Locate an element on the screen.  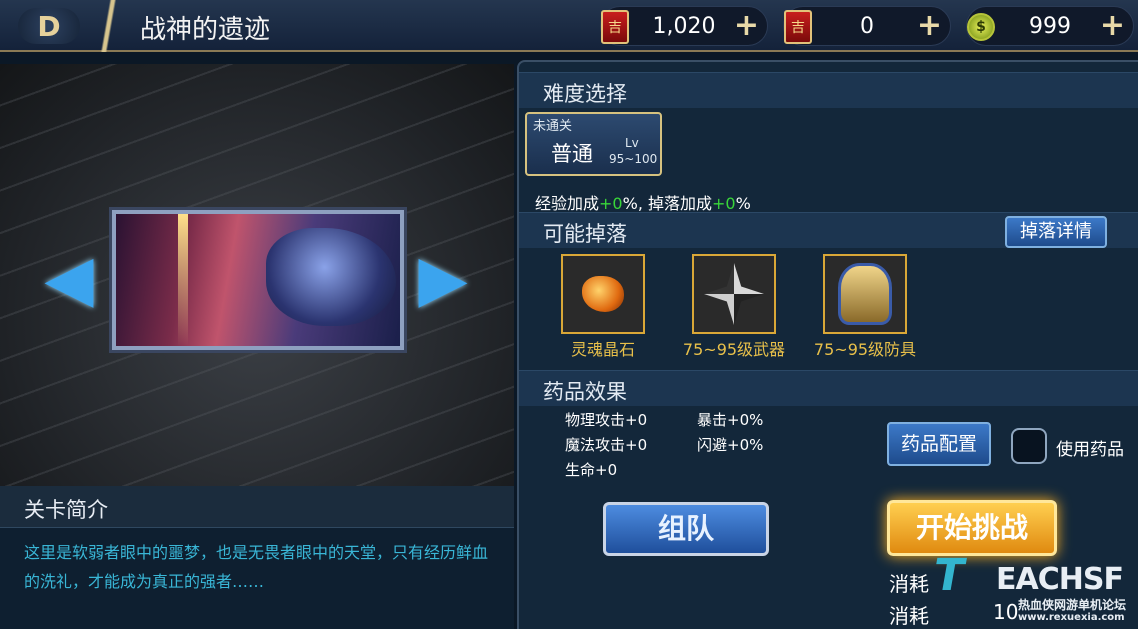
currency-value: 0 is located at coordinates (867, 26).